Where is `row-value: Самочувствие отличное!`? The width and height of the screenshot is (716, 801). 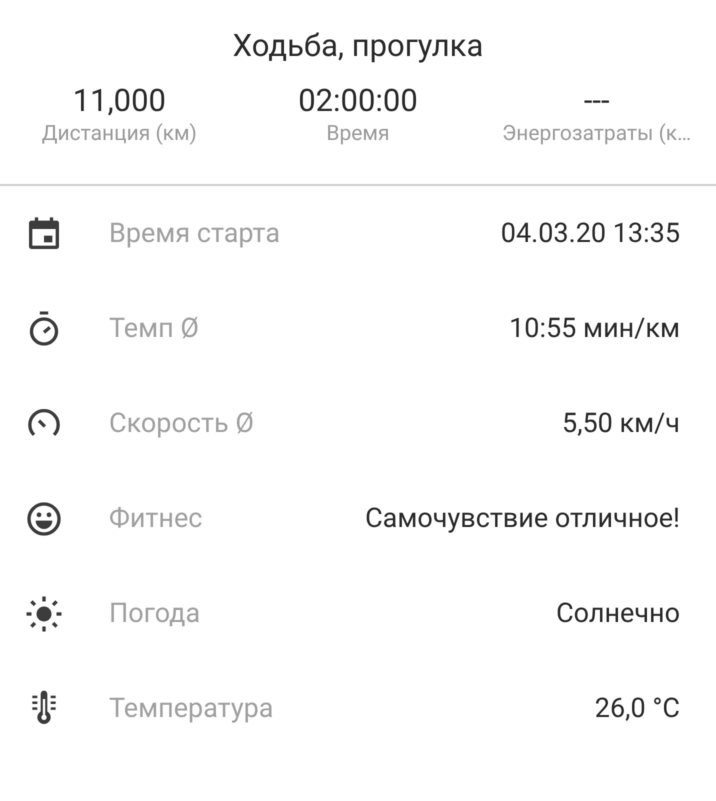
row-value: Самочувствие отличное! is located at coordinates (522, 518).